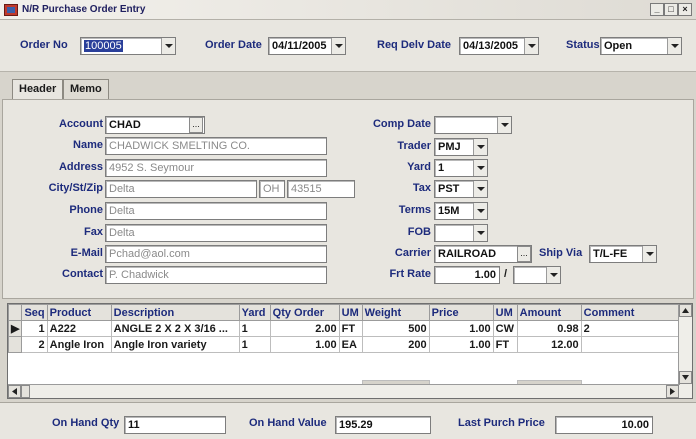  What do you see at coordinates (537, 275) in the screenshot?
I see `frt-unit-field` at bounding box center [537, 275].